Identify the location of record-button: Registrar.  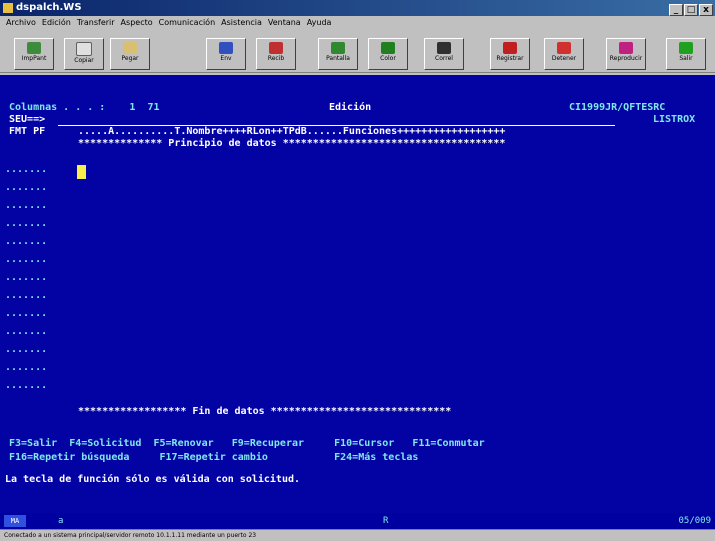
(510, 54).